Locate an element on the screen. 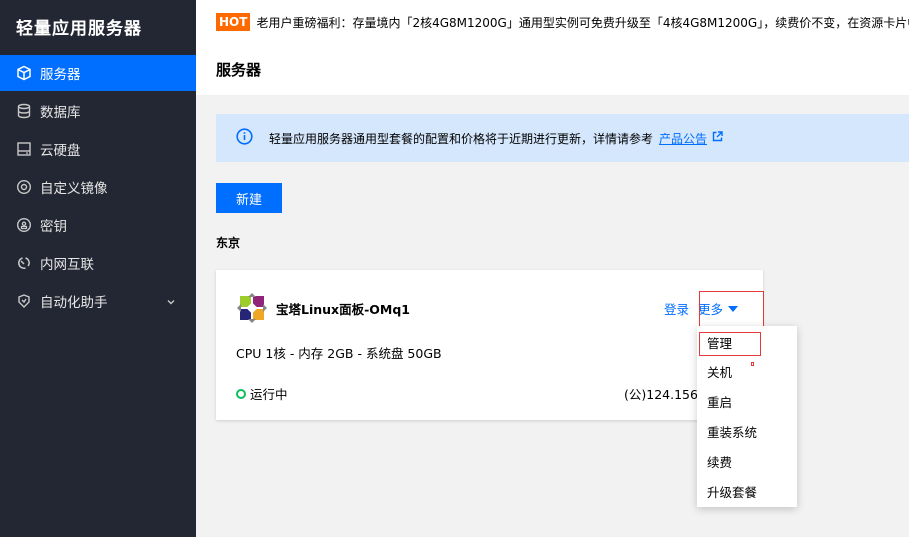 This screenshot has height=537, width=909. sidebar-item-database: 数据库 is located at coordinates (98, 111).